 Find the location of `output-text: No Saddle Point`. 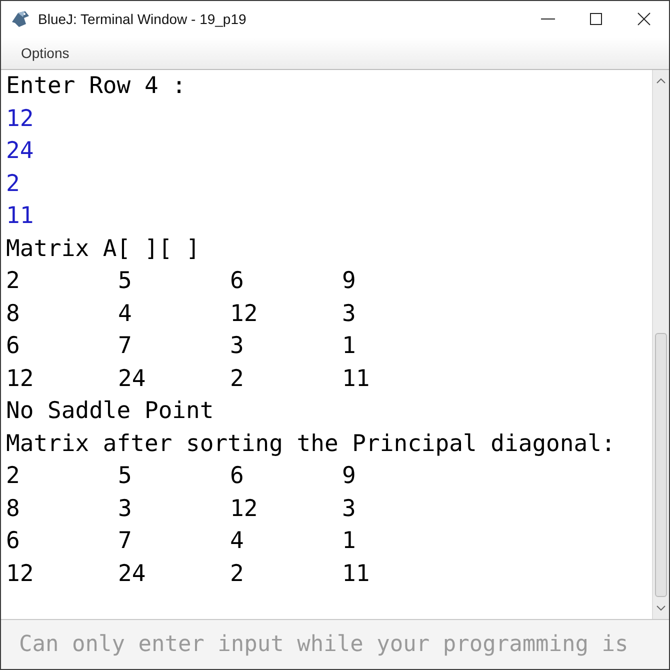

output-text: No Saddle Point is located at coordinates (110, 411).